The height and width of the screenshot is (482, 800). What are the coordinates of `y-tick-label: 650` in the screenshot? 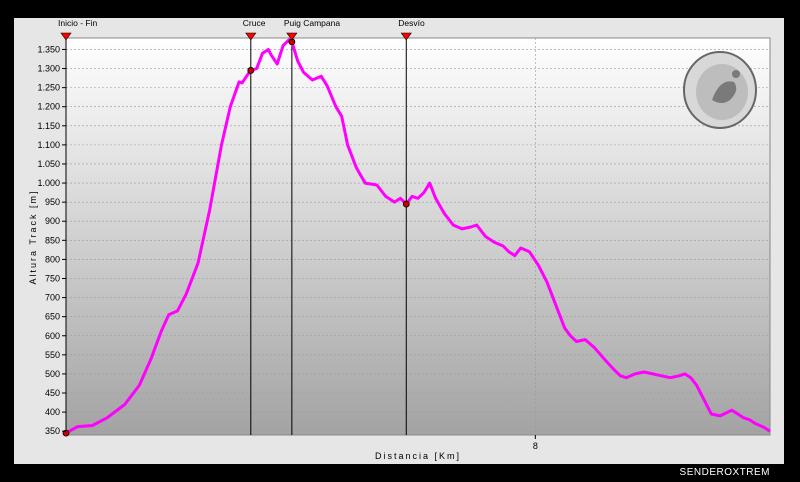 It's located at (52, 317).